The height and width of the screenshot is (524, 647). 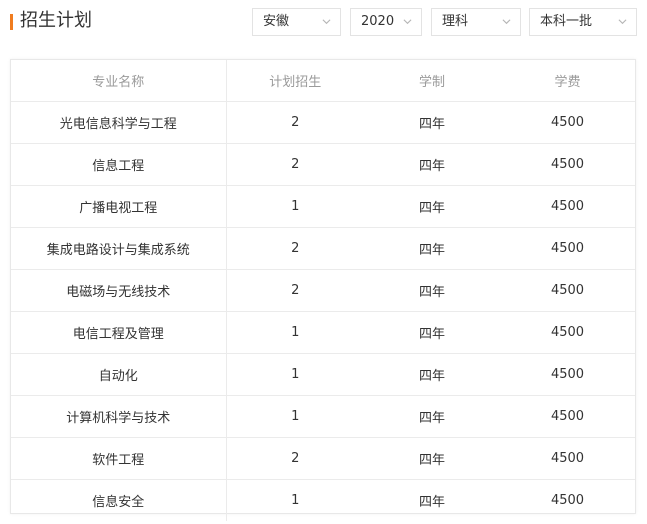 I want to click on cell-major-name: 电磁场与无线技术, so click(x=119, y=290).